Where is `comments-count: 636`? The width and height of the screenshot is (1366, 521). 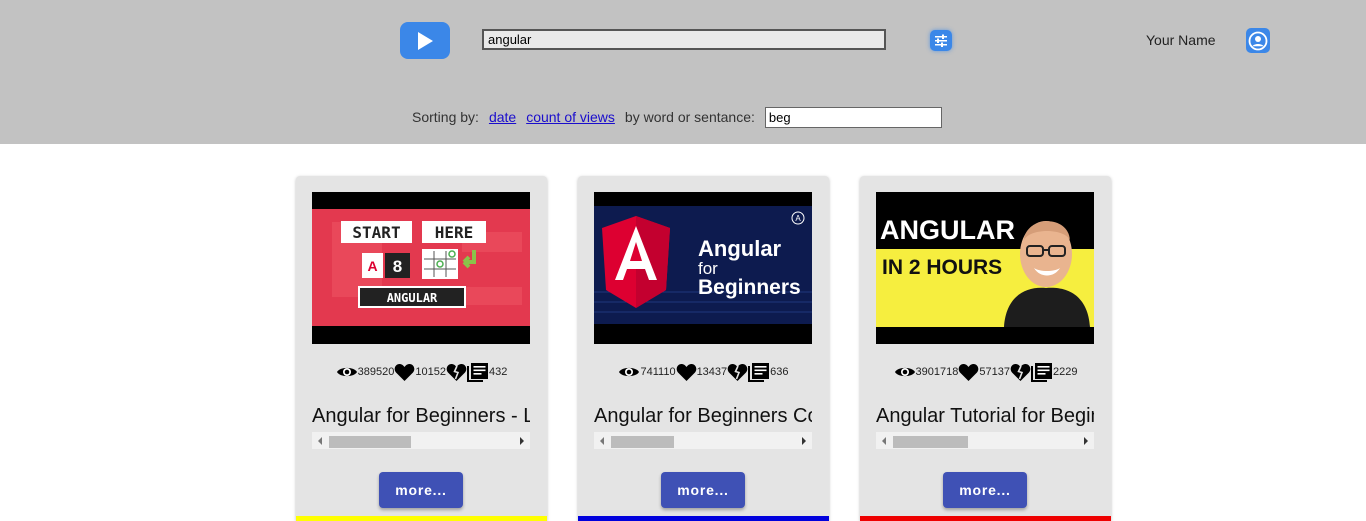 comments-count: 636 is located at coordinates (779, 372).